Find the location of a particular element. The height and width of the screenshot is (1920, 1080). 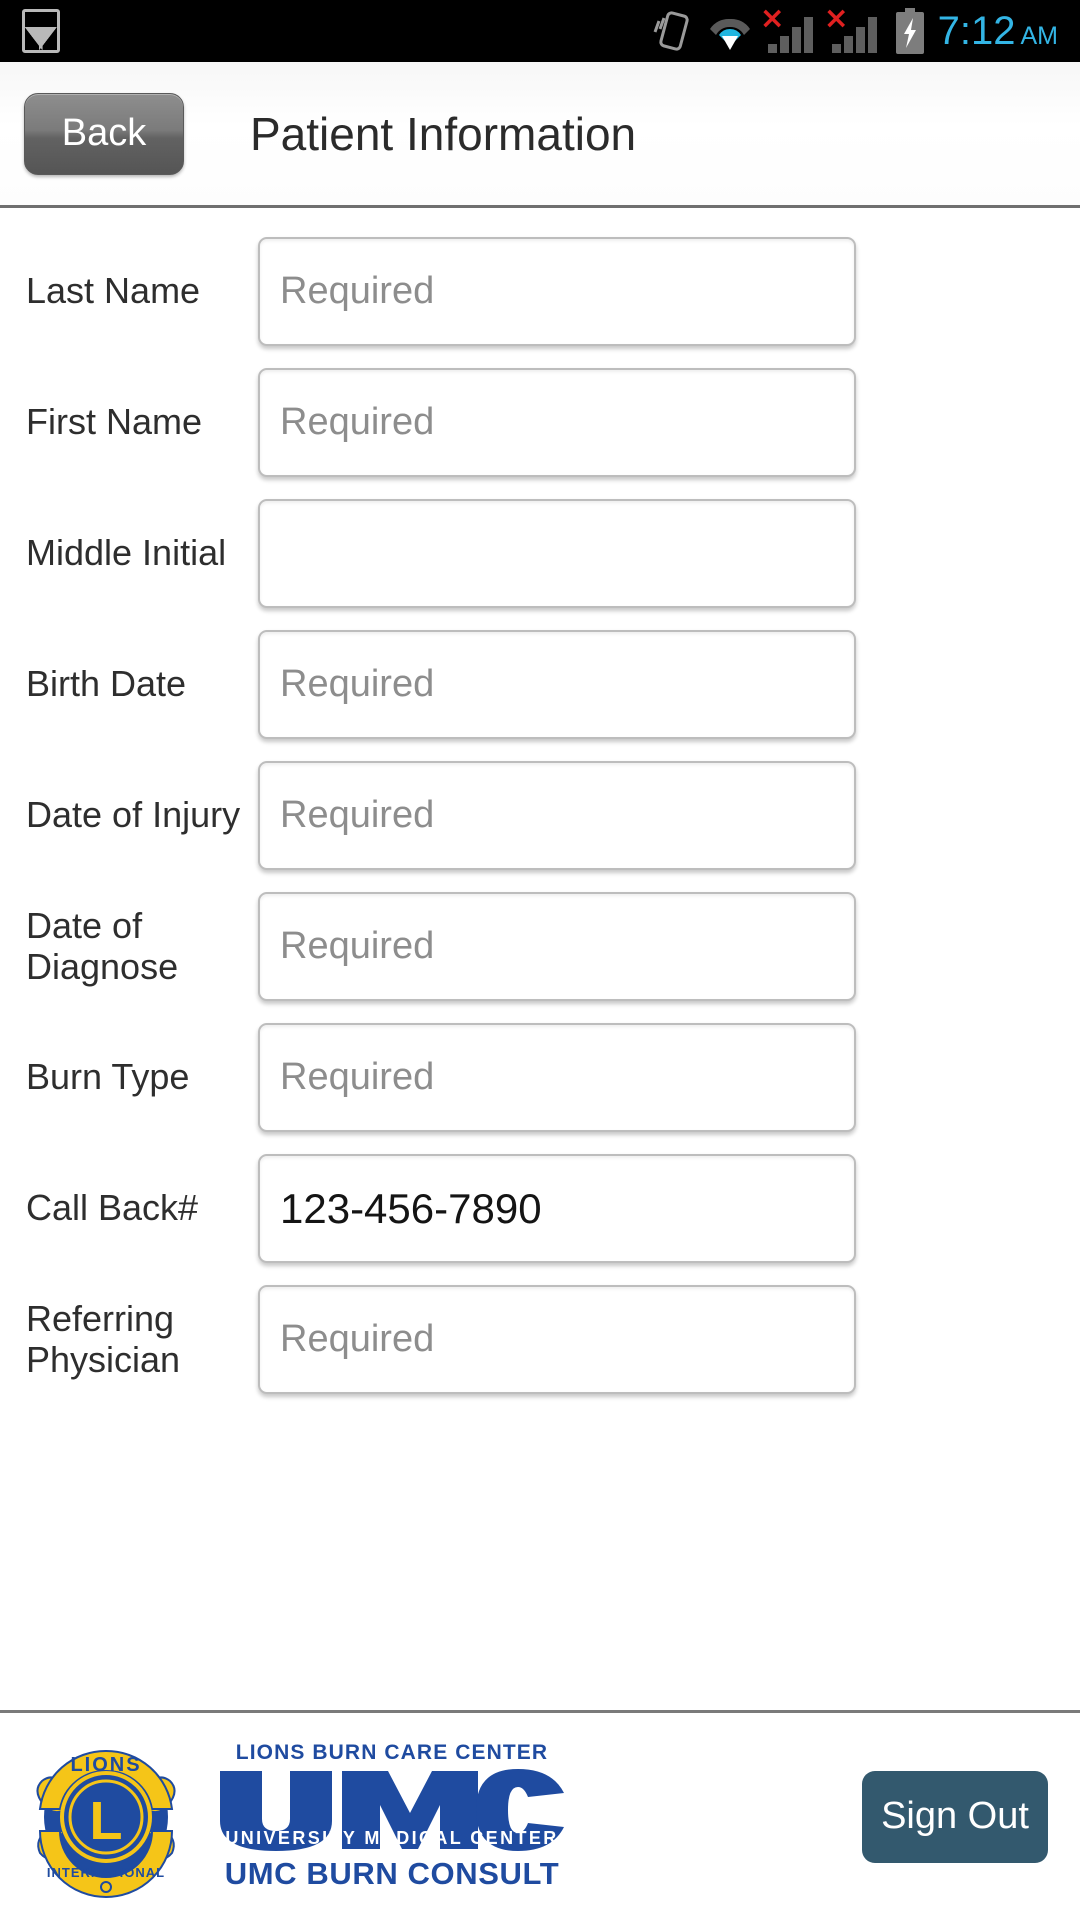

form-row-date-of-diagnose: Date of Diagnose Required is located at coordinates (540, 946).